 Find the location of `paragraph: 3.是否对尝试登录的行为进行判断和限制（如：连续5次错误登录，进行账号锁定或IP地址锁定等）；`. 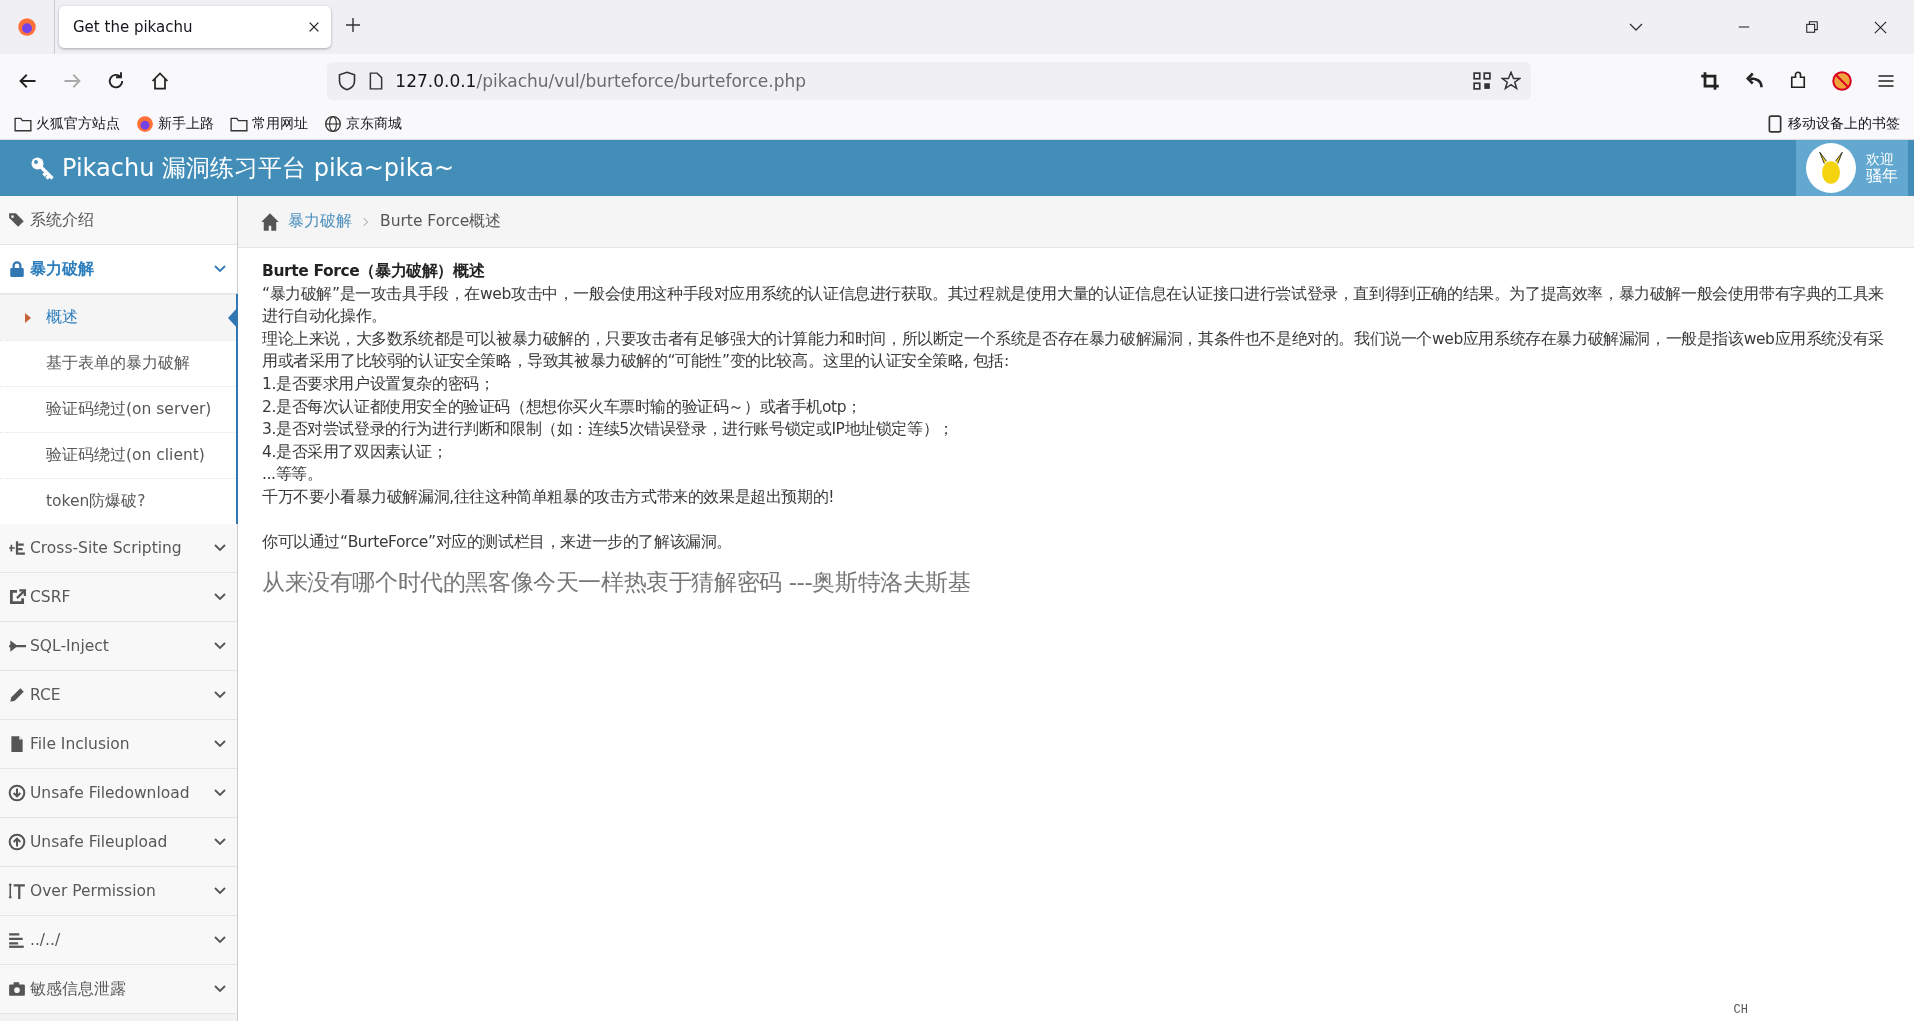

paragraph: 3.是否对尝试登录的行为进行判断和限制（如：连续5次错误登录，进行账号锁定或IP地址锁定等）； is located at coordinates (608, 430).